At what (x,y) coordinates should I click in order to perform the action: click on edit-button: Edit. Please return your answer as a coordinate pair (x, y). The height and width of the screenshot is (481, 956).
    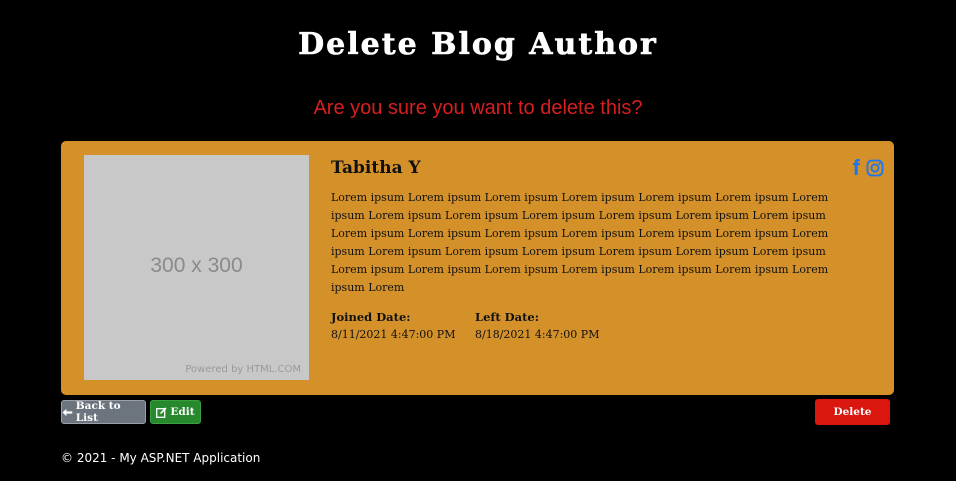
    Looking at the image, I should click on (175, 412).